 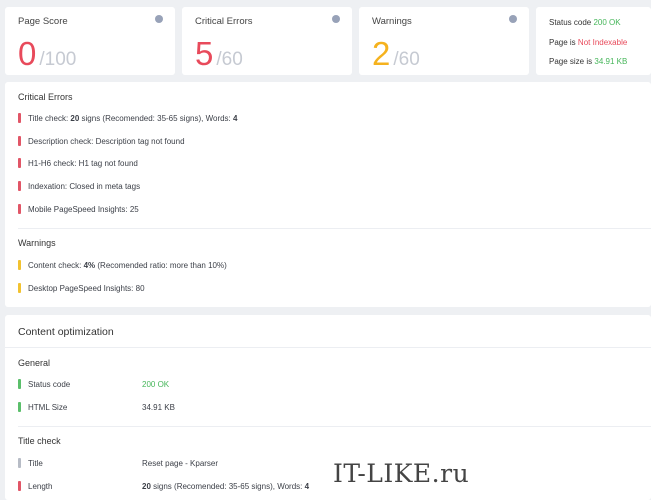 I want to click on critical-errors-section-title: Critical Errors, so click(x=45, y=97).